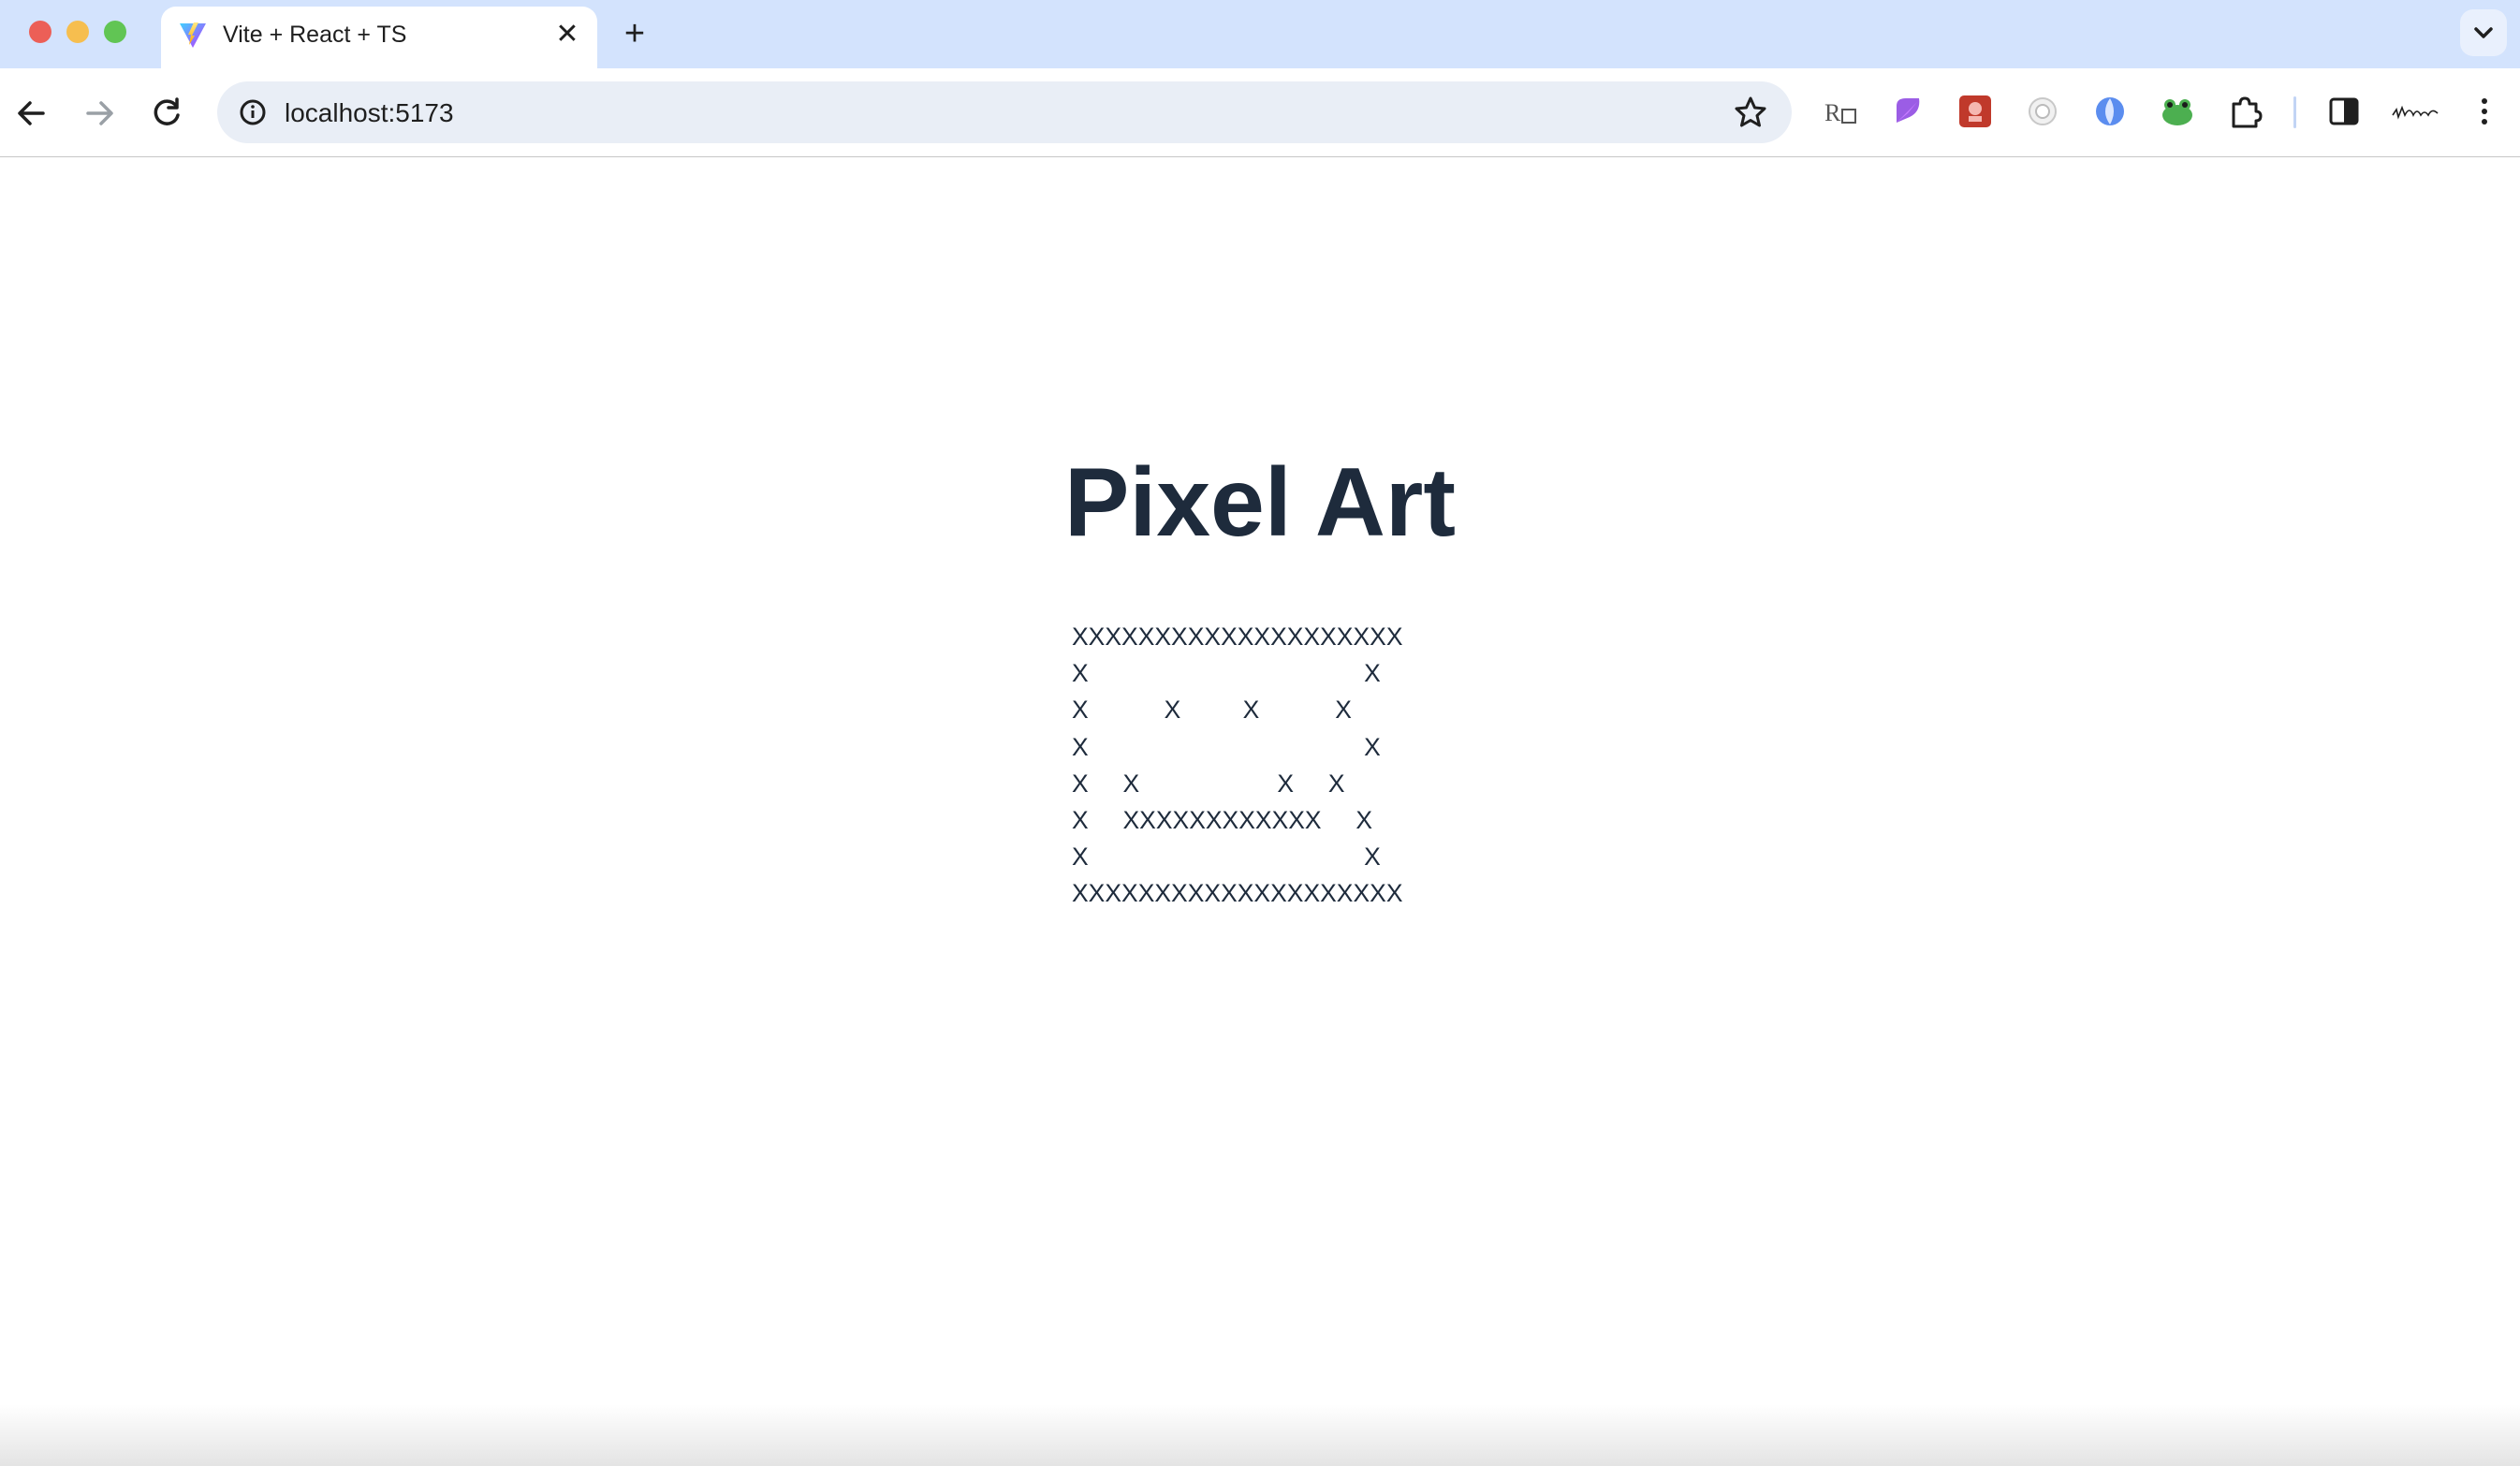 This screenshot has height=1466, width=2520. What do you see at coordinates (567, 34) in the screenshot?
I see `tab-close-icon: ✕` at bounding box center [567, 34].